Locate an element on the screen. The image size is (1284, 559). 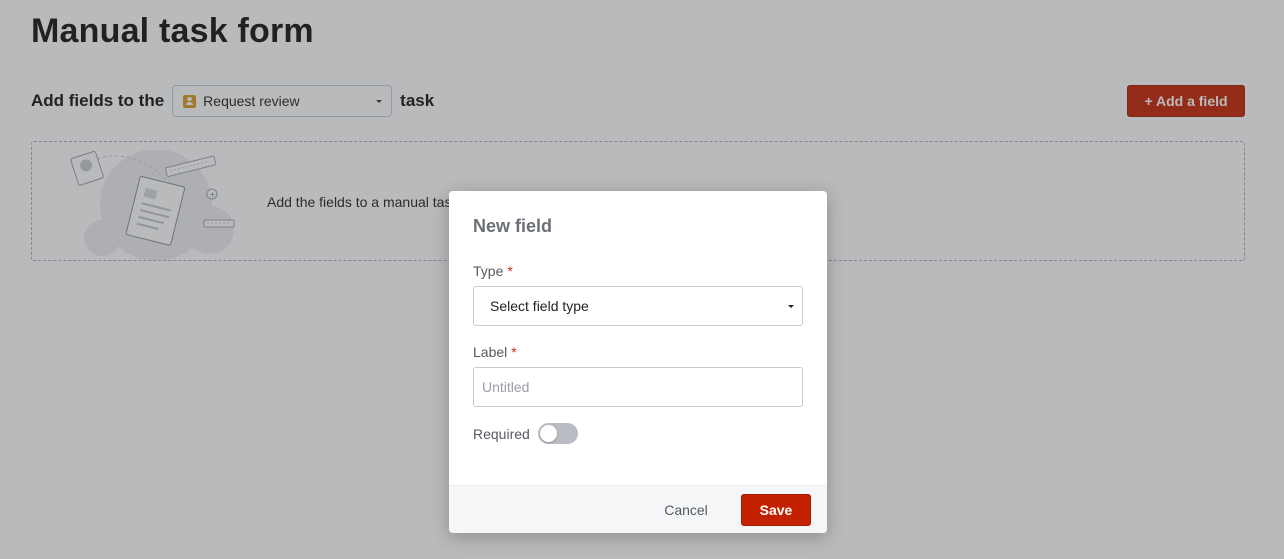
label-label-text: Label is located at coordinates (490, 352).